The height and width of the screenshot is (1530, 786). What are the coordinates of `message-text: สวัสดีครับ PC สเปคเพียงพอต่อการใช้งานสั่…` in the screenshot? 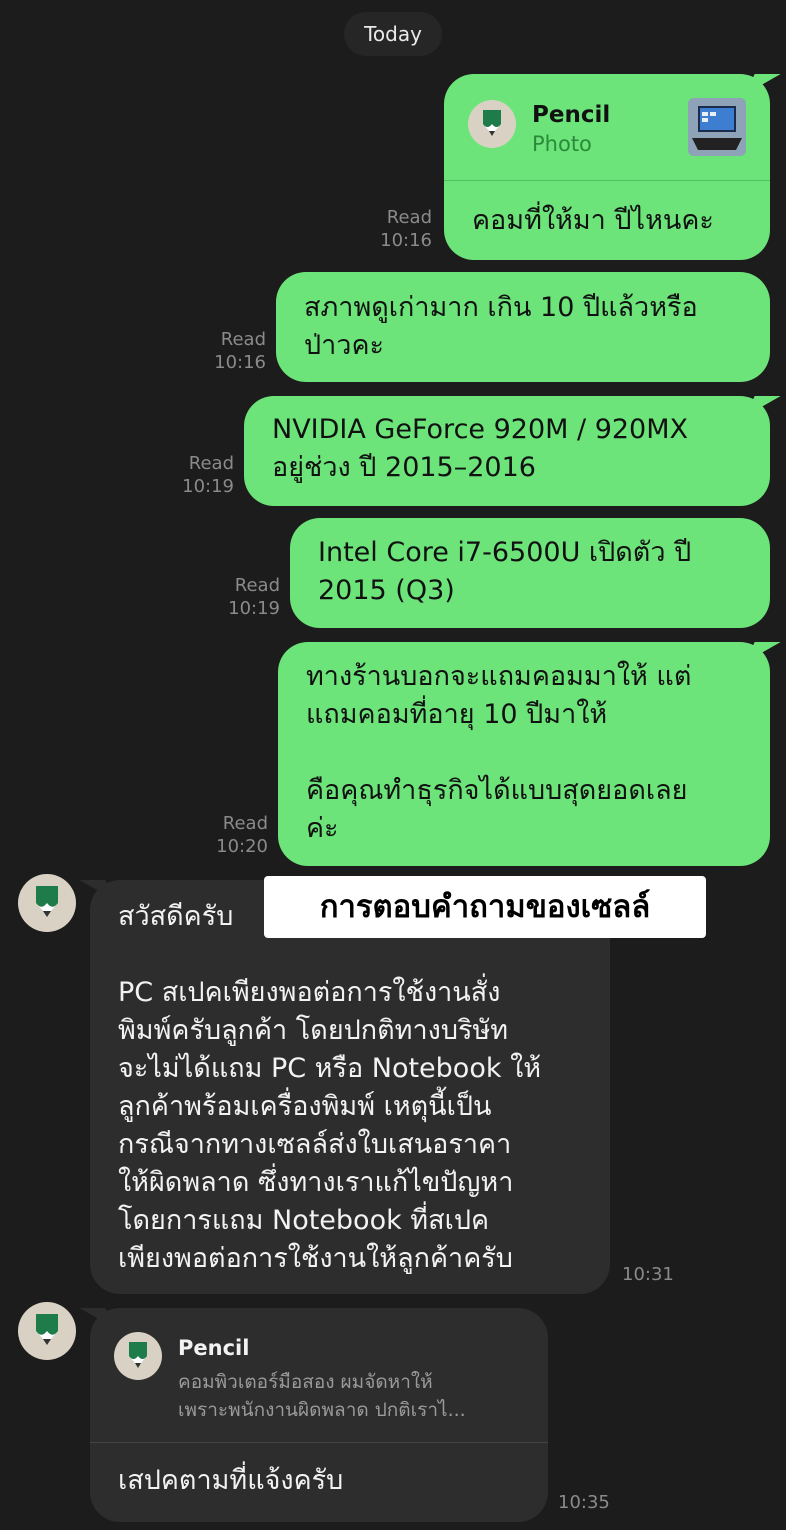 It's located at (330, 1087).